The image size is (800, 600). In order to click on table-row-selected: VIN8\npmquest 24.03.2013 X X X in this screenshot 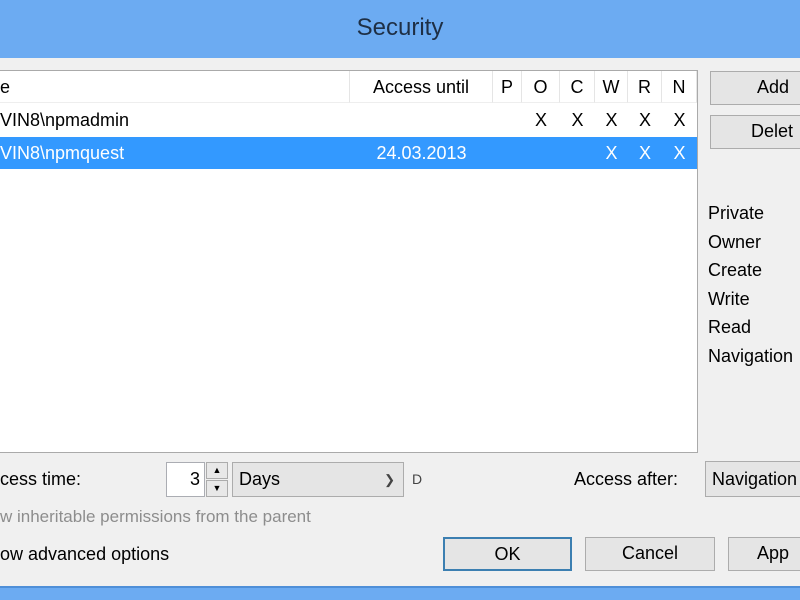, I will do `click(348, 153)`.